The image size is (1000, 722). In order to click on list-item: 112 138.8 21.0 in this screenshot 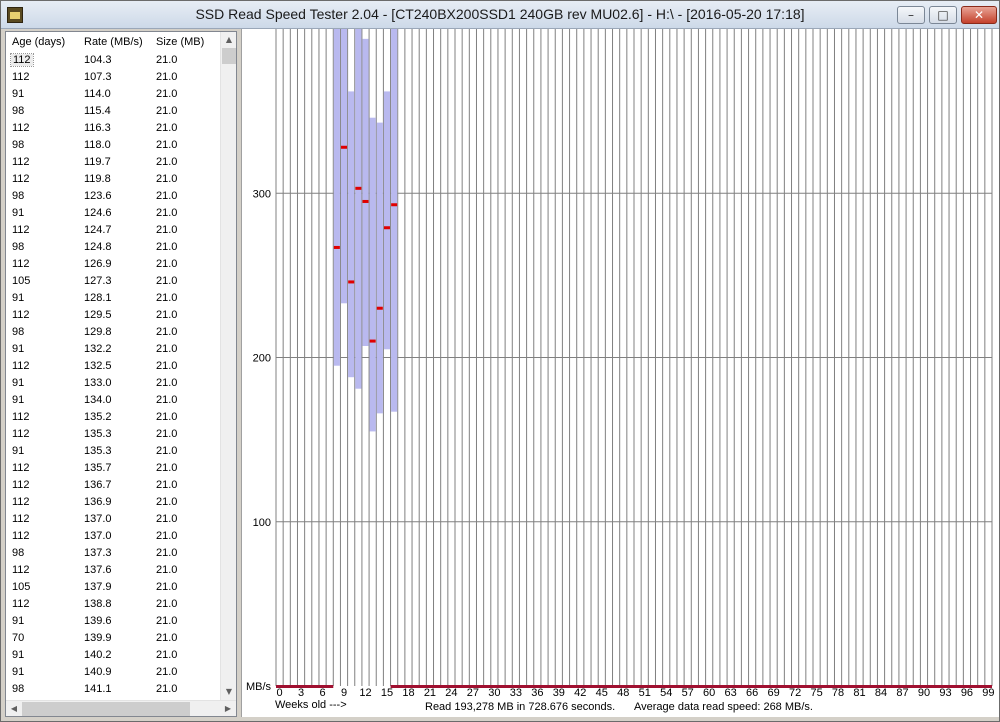, I will do `click(114, 604)`.